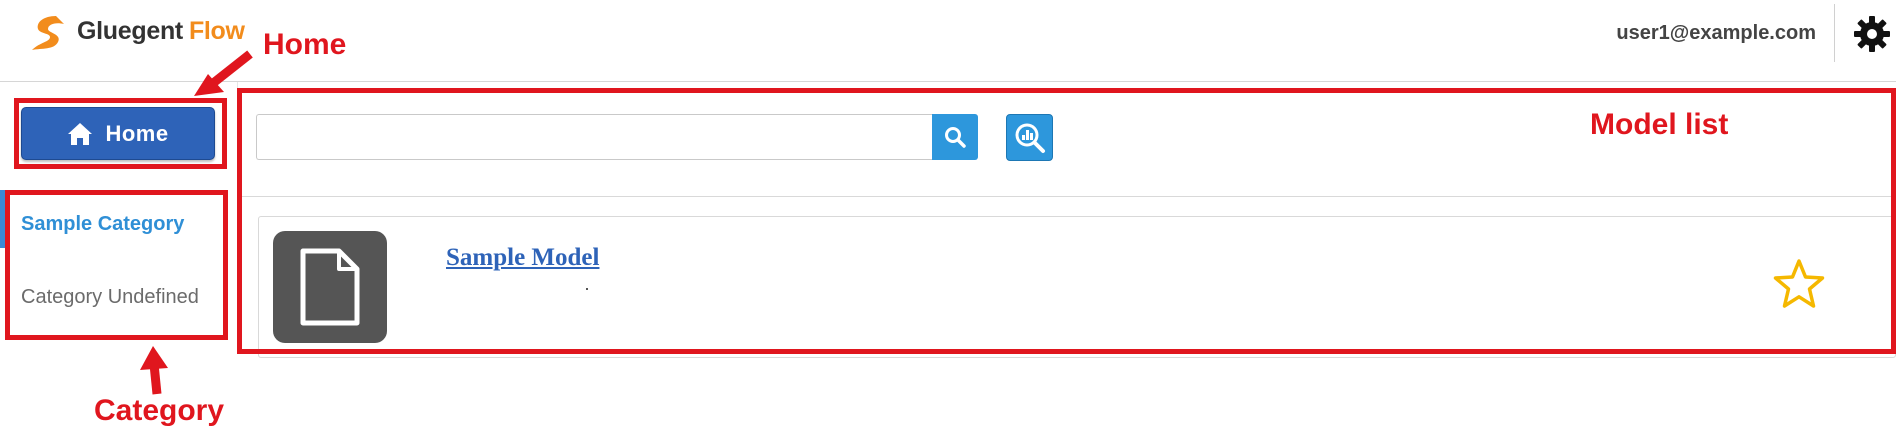 The height and width of the screenshot is (448, 1896). I want to click on annotation-box-home, so click(120, 133).